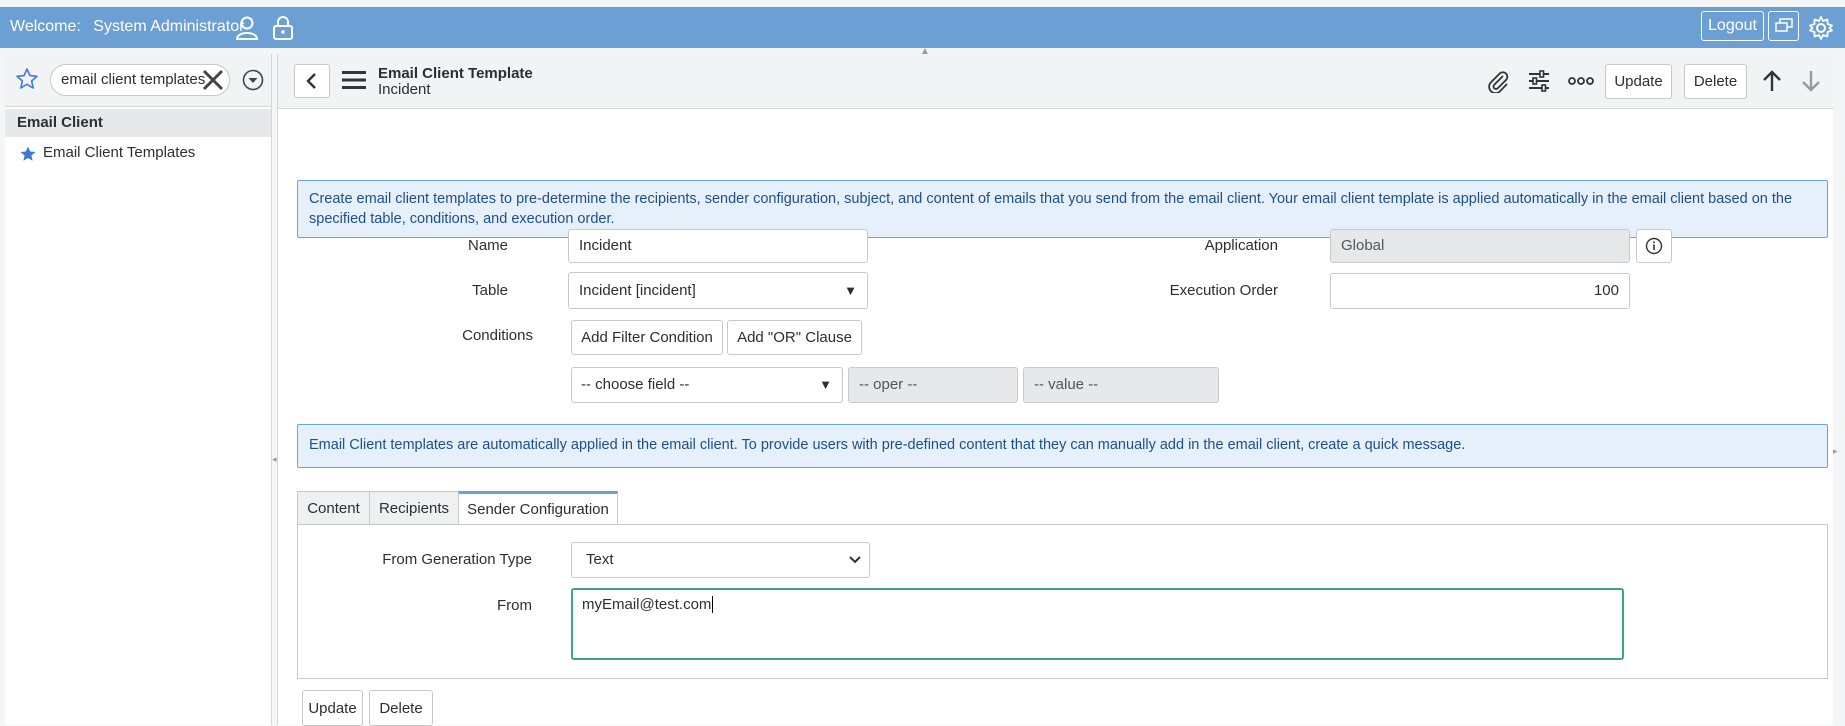 This screenshot has height=726, width=1845. What do you see at coordinates (720, 560) in the screenshot?
I see `from-generation-type-select: Text` at bounding box center [720, 560].